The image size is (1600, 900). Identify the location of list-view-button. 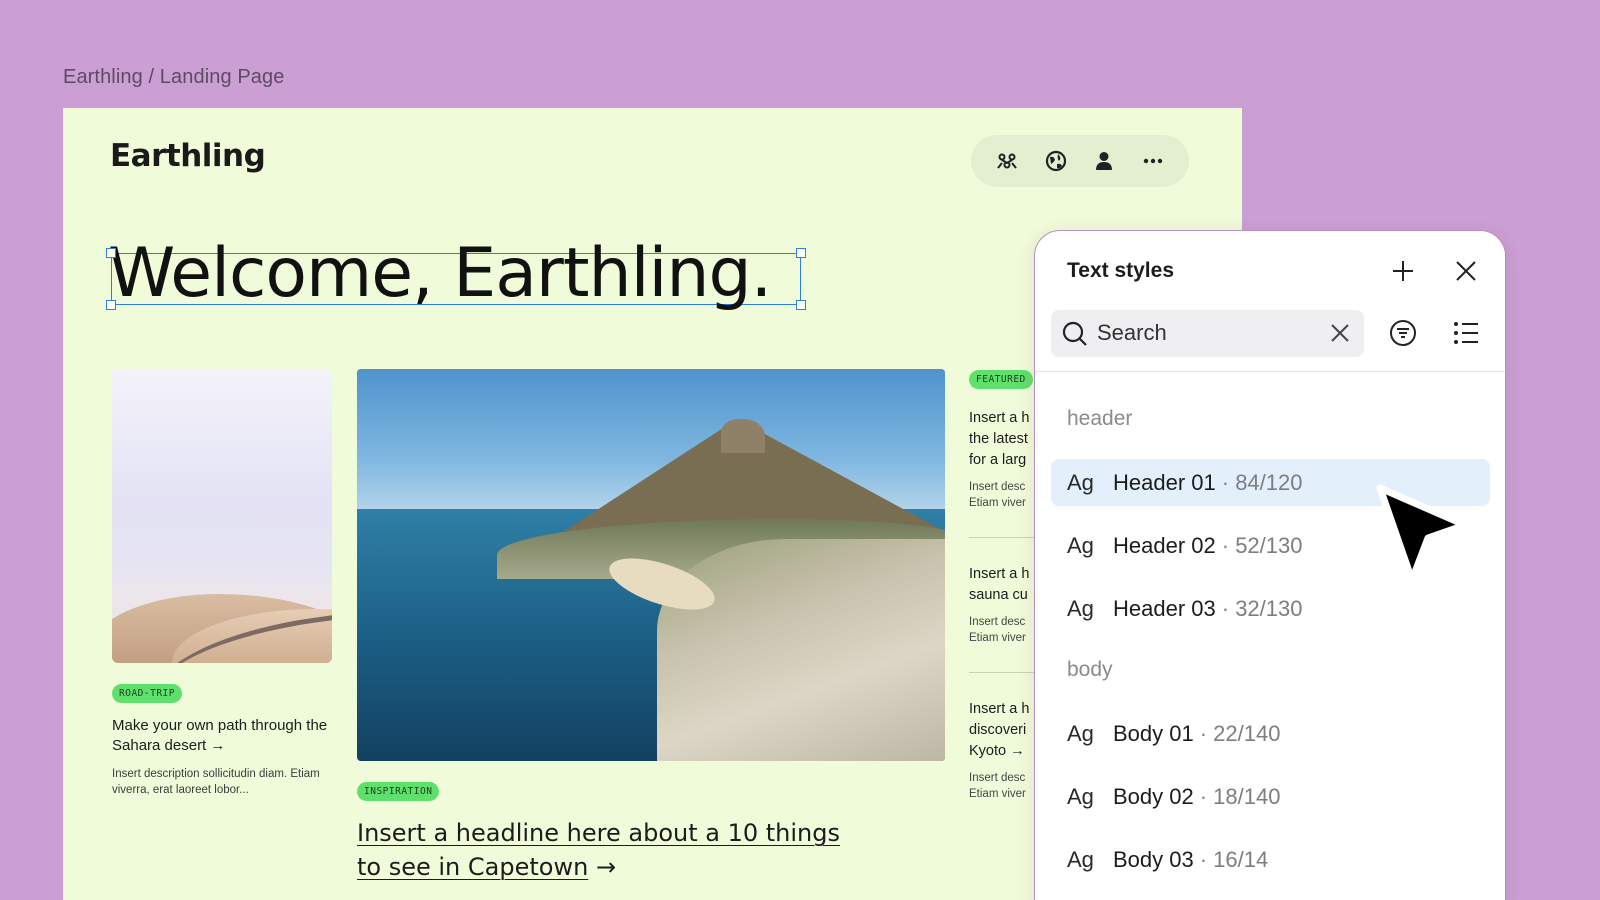
(1466, 333).